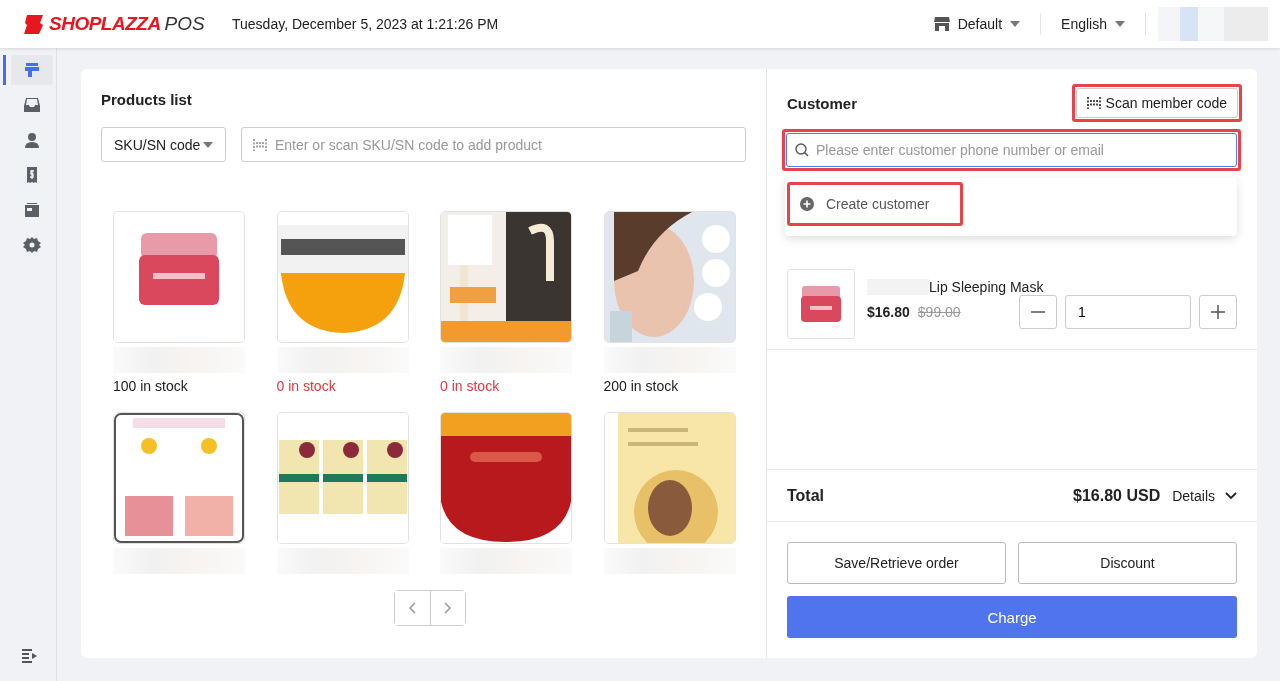 The image size is (1280, 681). What do you see at coordinates (986, 287) in the screenshot?
I see `product-name: Lip Sleeping Mask` at bounding box center [986, 287].